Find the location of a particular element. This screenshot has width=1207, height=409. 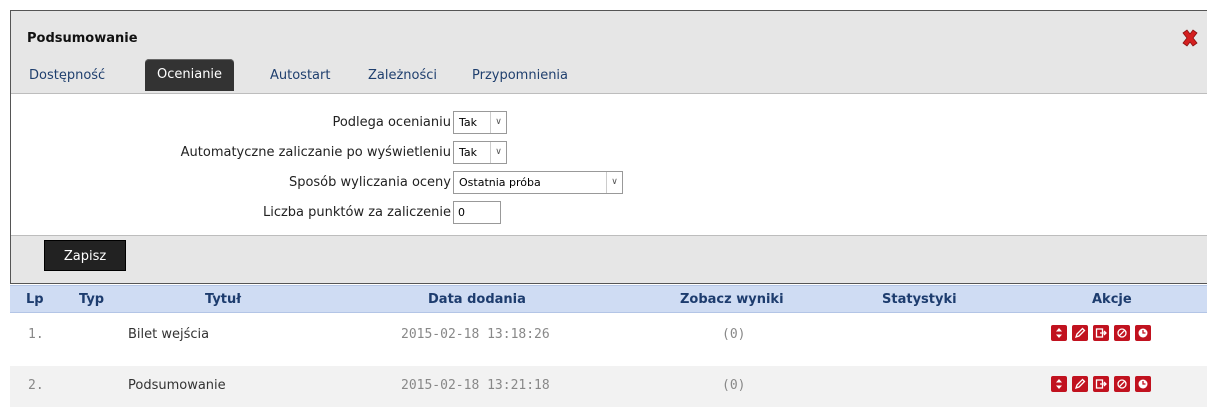

header-title: Tytuł is located at coordinates (223, 299).